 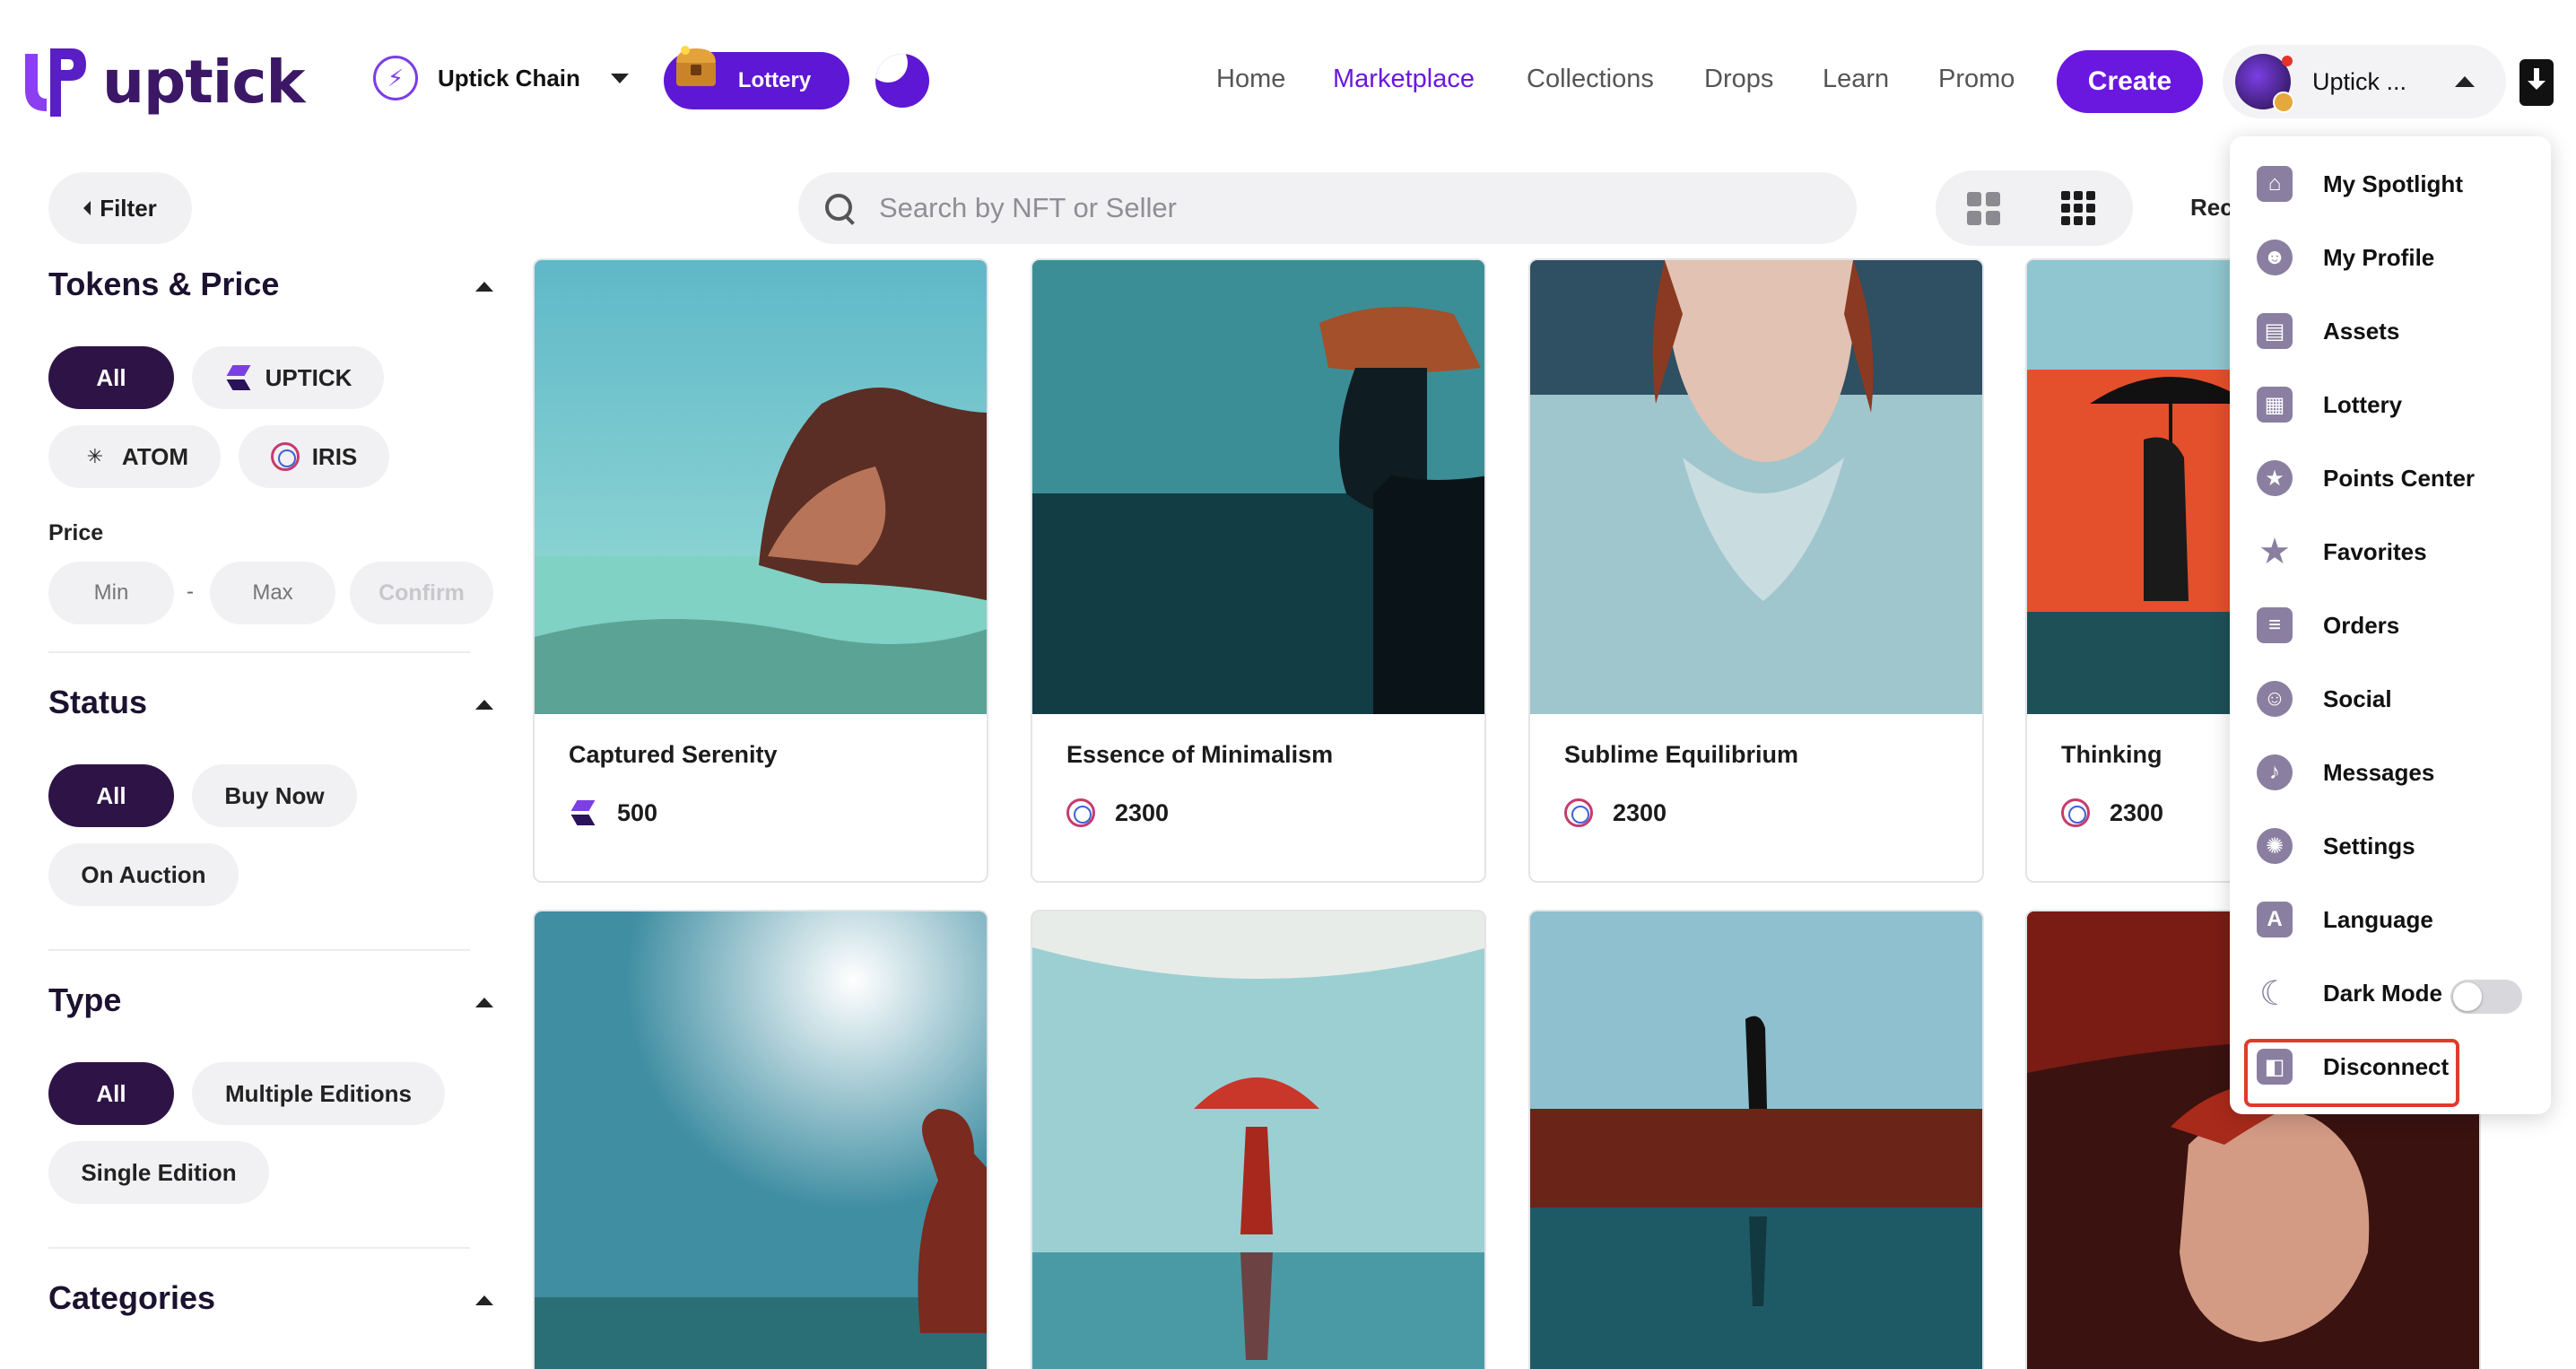 What do you see at coordinates (2361, 330) in the screenshot?
I see `menu-item-label: Assets` at bounding box center [2361, 330].